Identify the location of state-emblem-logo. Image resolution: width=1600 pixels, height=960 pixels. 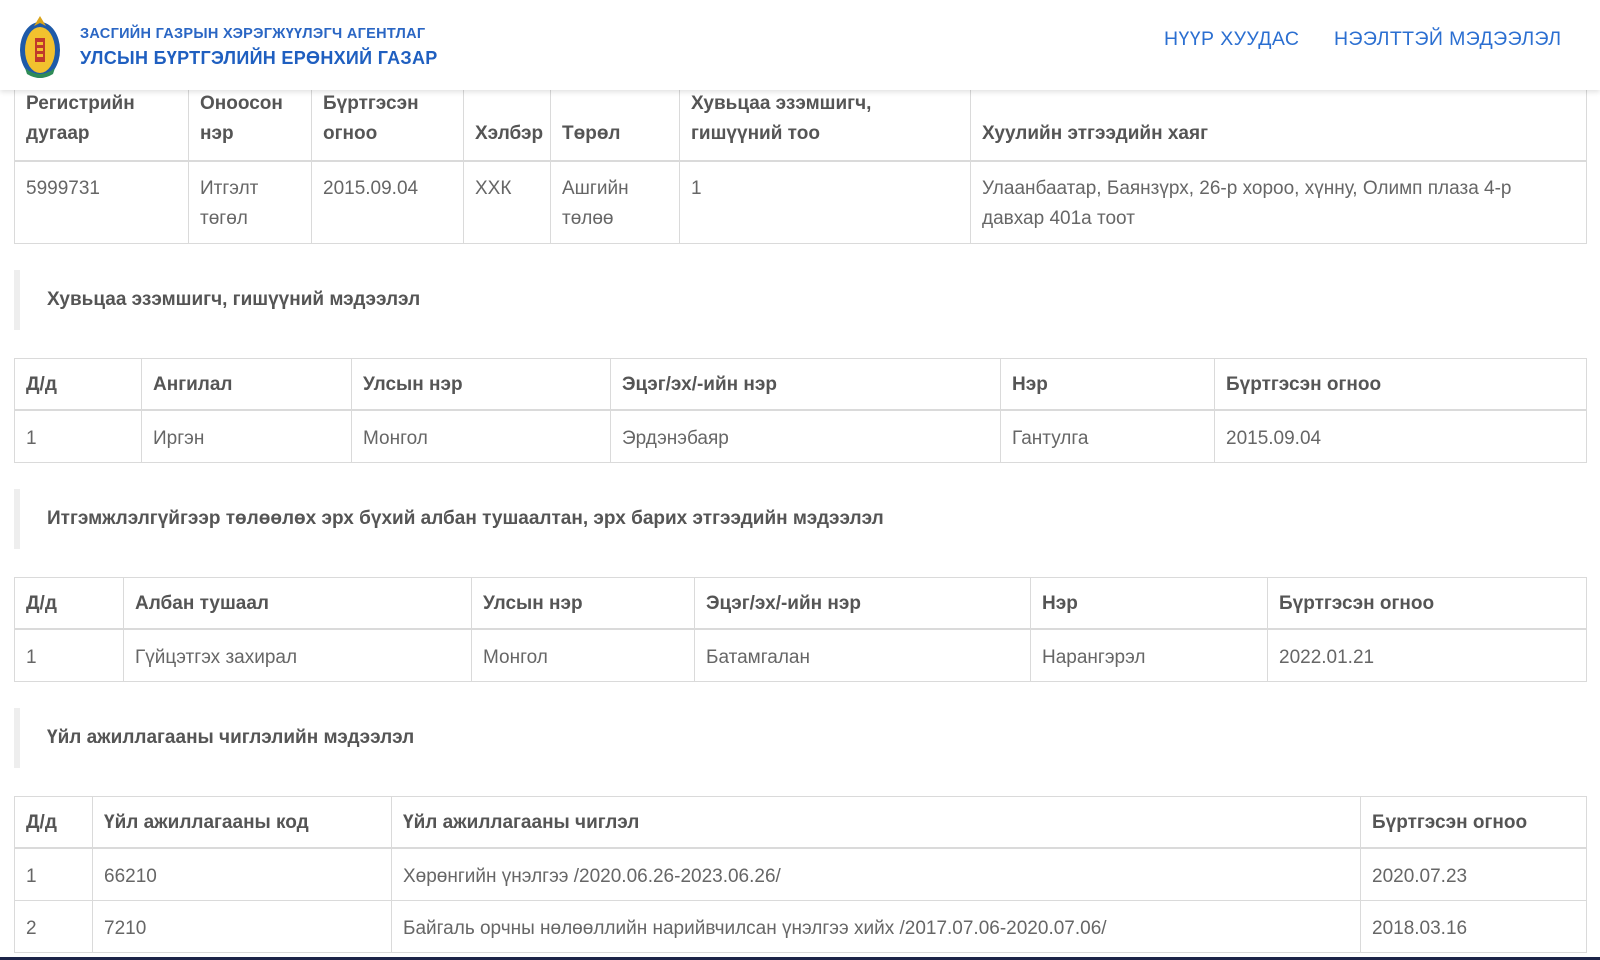
(40, 46).